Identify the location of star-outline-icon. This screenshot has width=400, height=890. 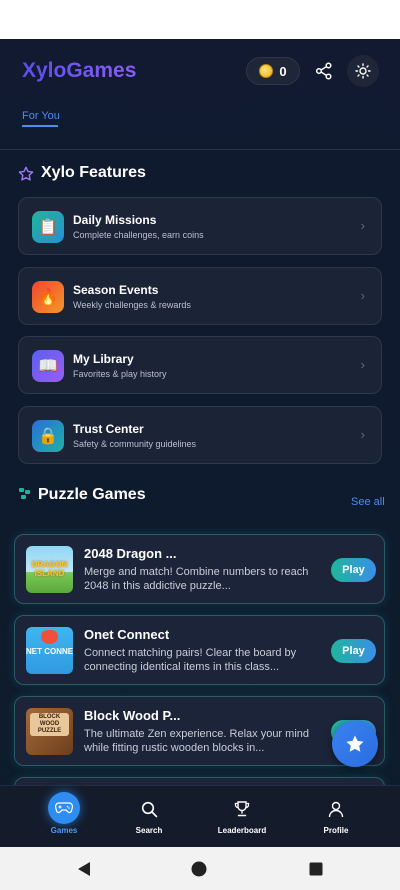
(26, 173).